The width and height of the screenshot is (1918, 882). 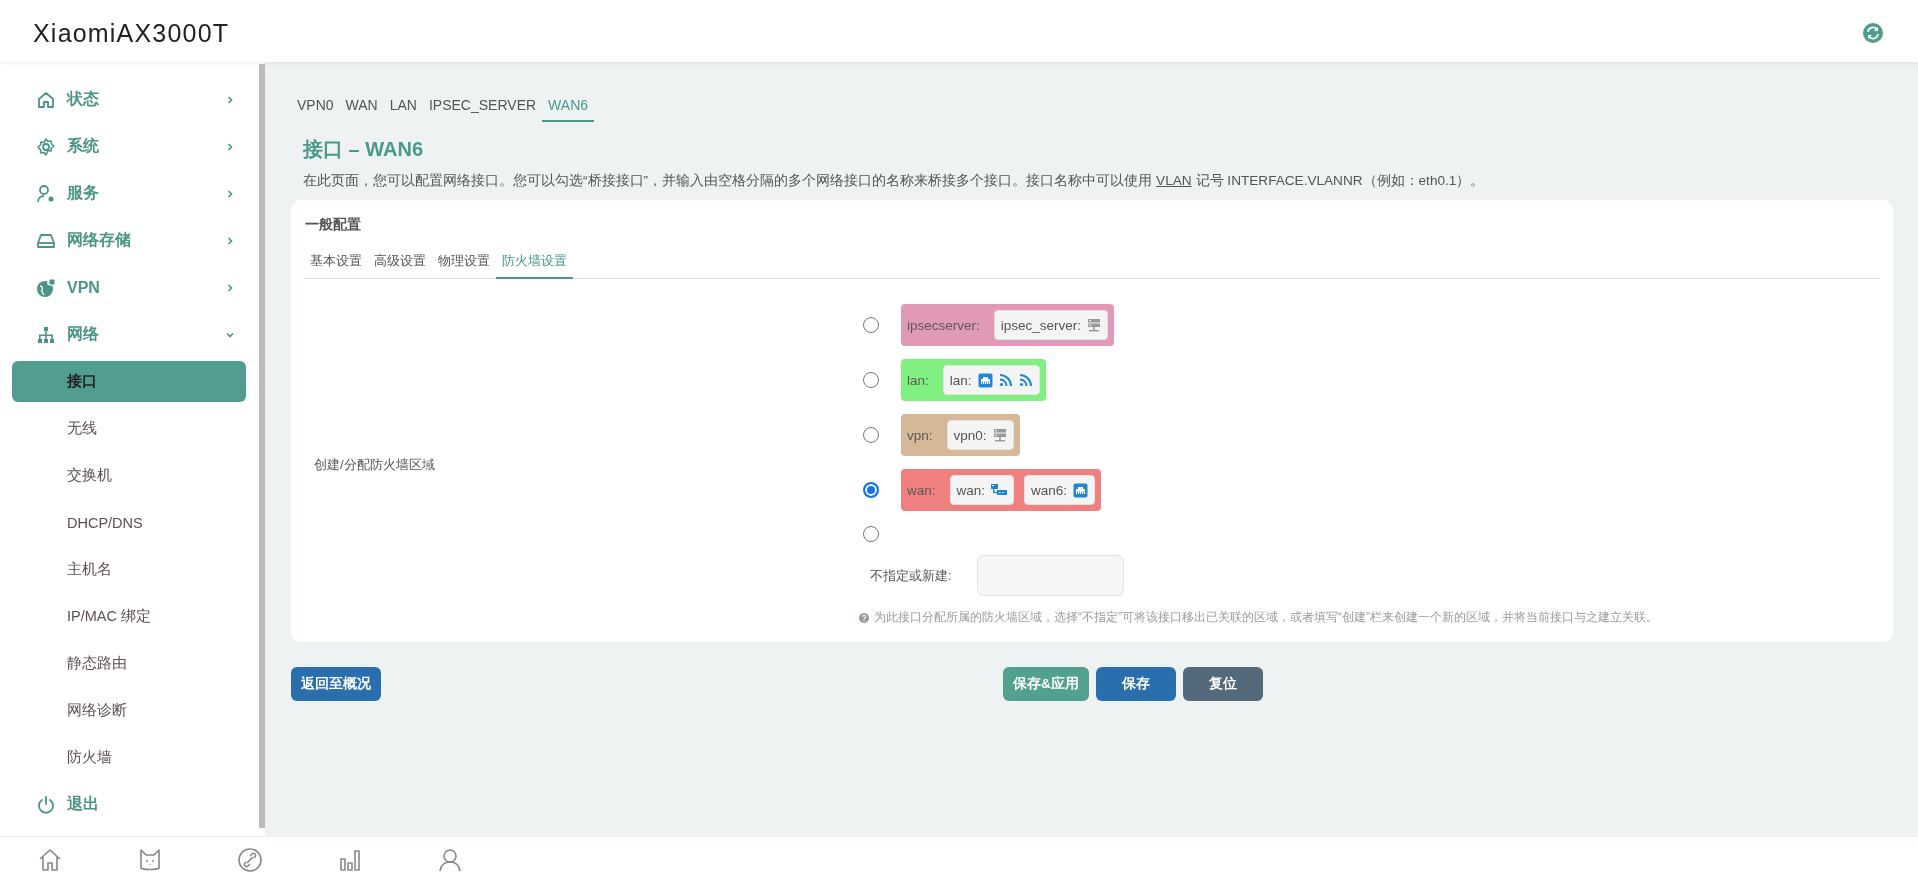 I want to click on nav-subitem: 接口, so click(x=129, y=381).